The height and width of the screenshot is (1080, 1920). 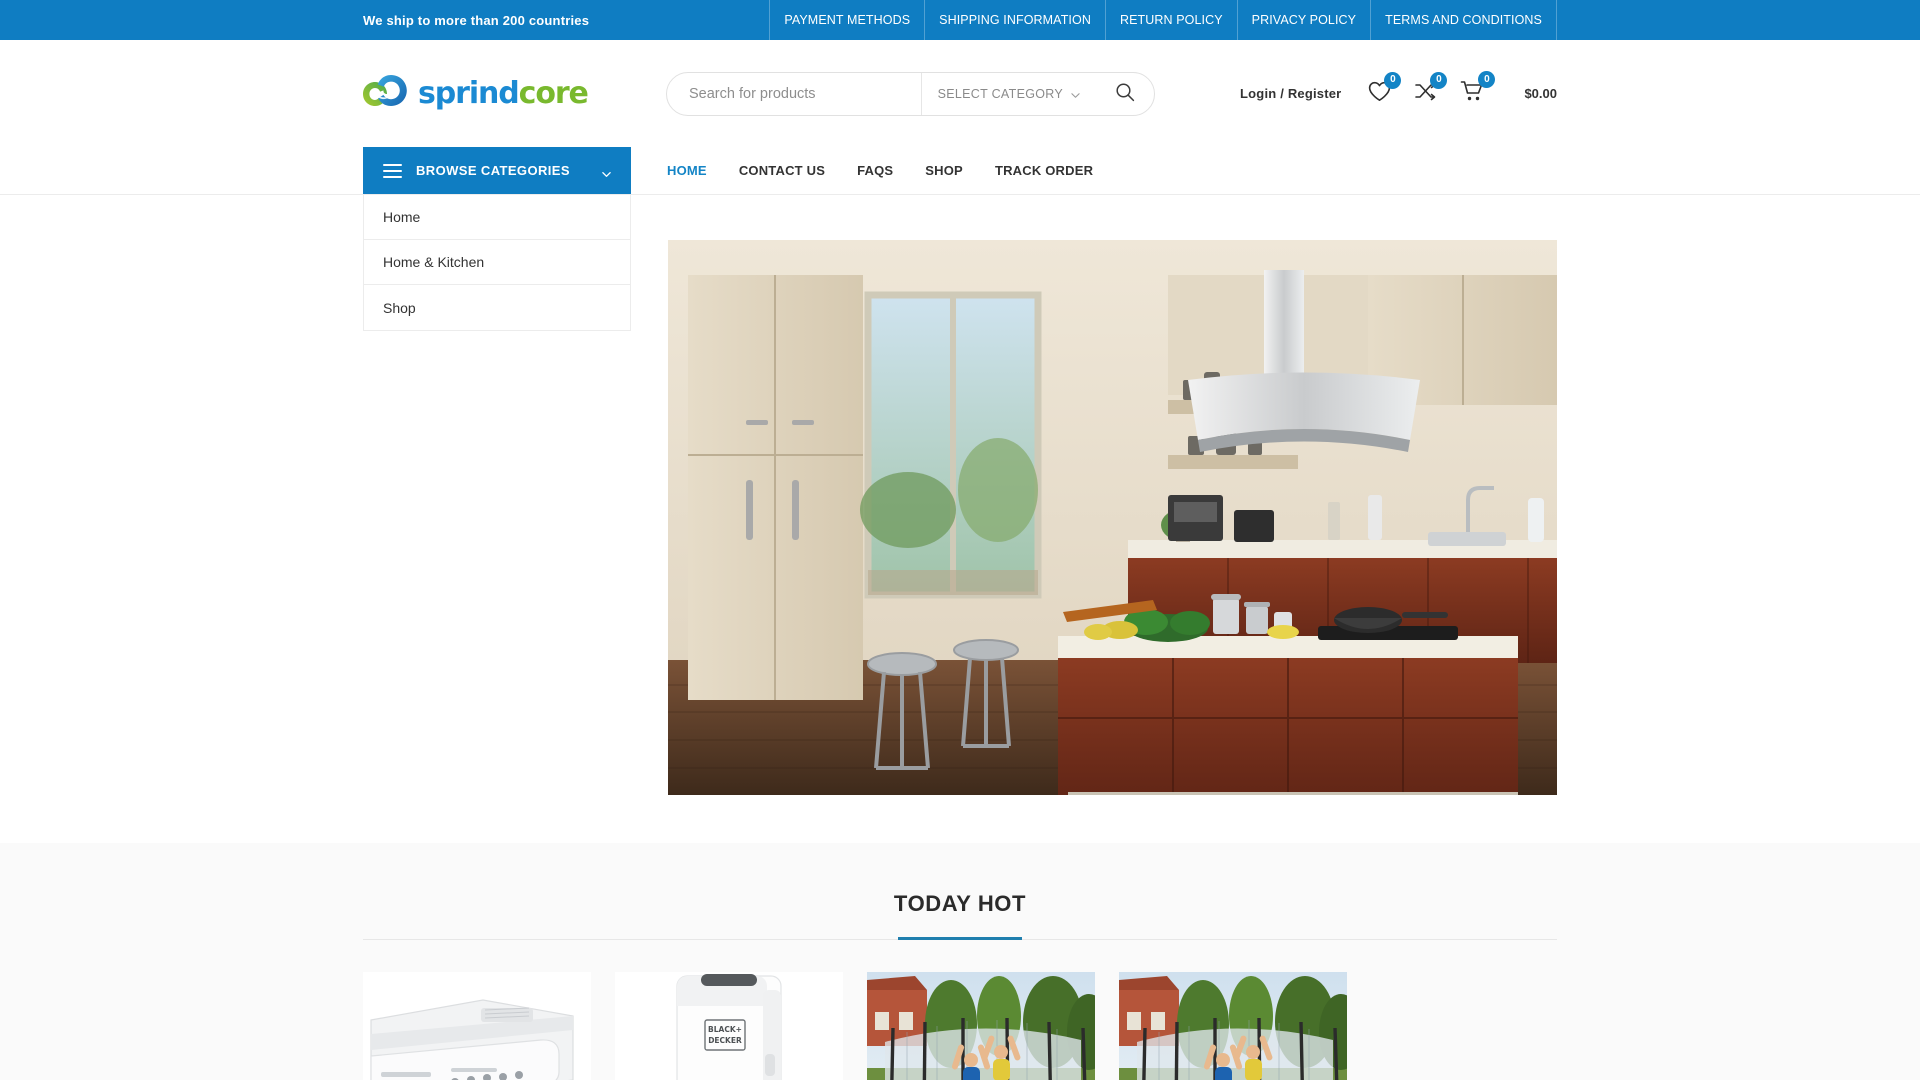 I want to click on header-actions: Login / Register 0 0 0 $0.00, so click(x=1398, y=89).